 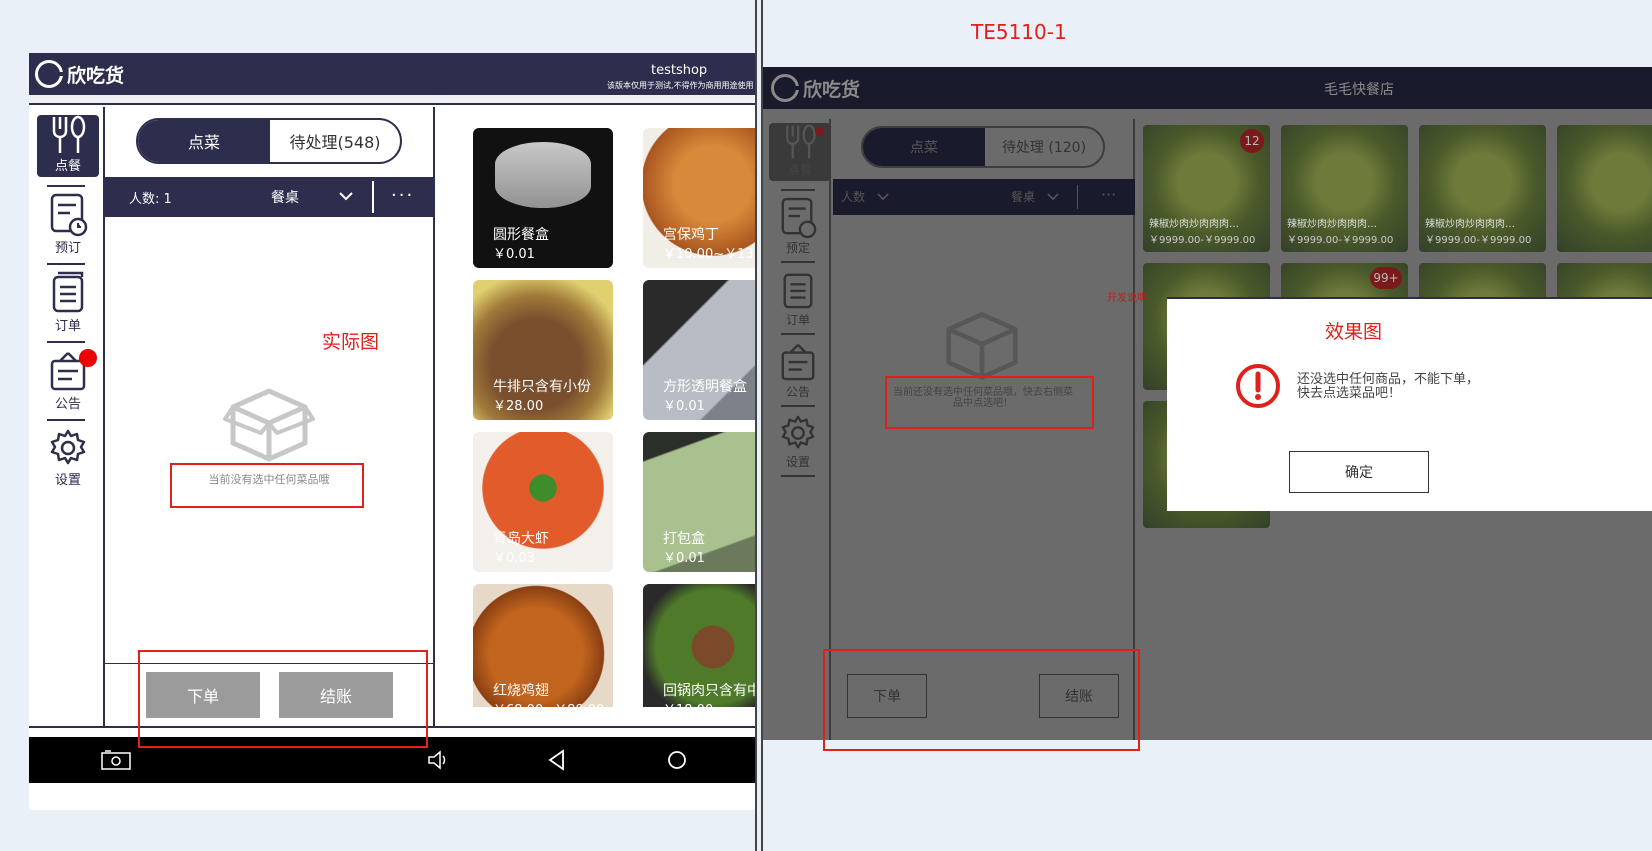 What do you see at coordinates (684, 539) in the screenshot?
I see `product-name: 打包盒` at bounding box center [684, 539].